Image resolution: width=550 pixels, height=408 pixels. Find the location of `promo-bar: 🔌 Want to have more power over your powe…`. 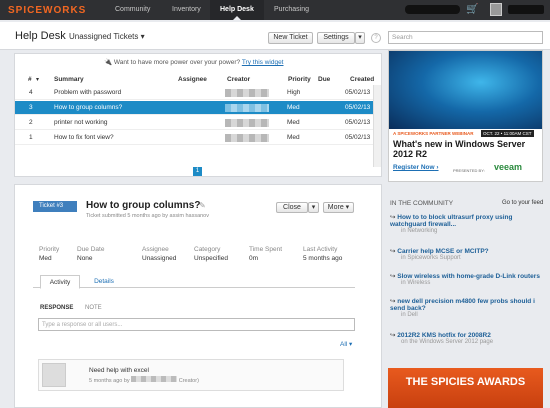

promo-bar: 🔌 Want to have more power over your powe… is located at coordinates (194, 62).